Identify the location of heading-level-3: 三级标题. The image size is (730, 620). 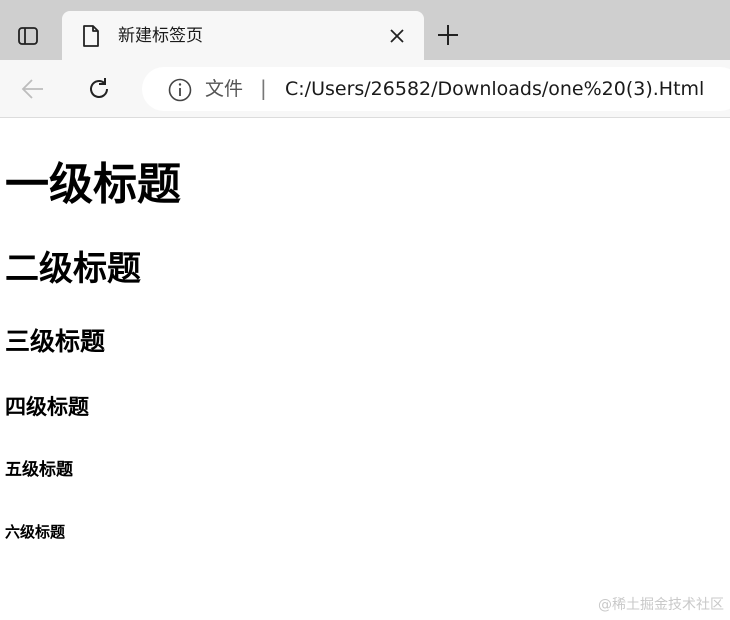
(55, 341).